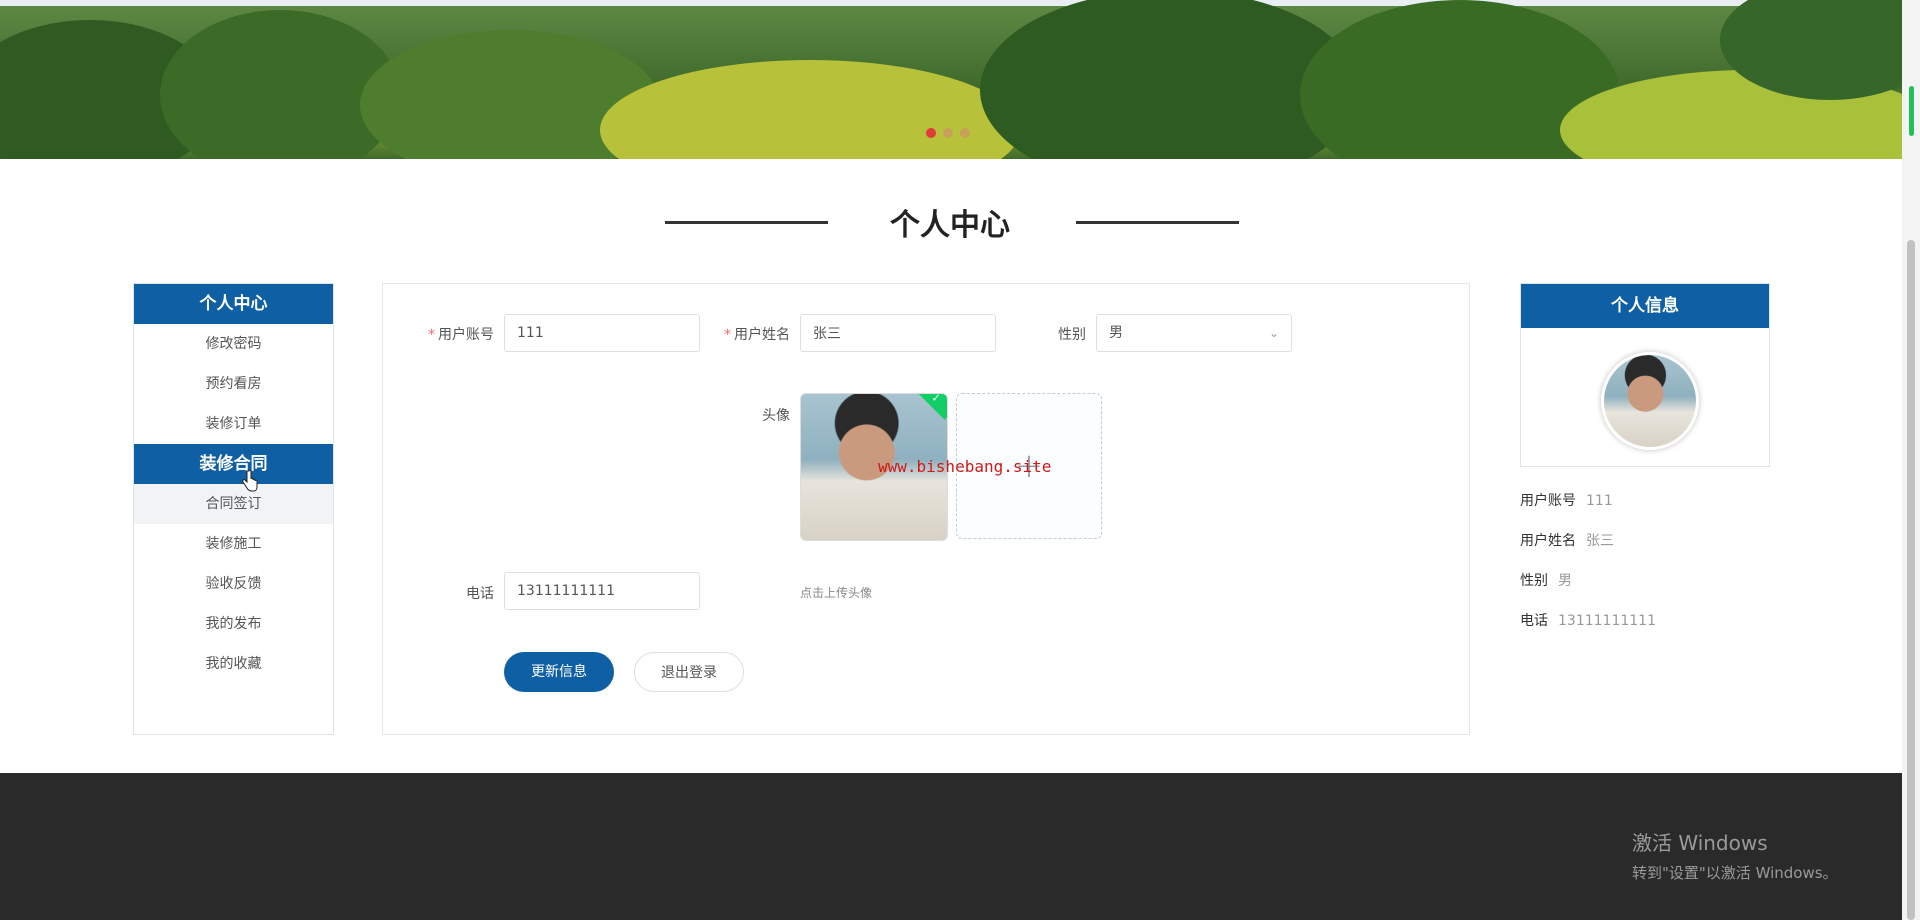 The image size is (1920, 920). What do you see at coordinates (836, 593) in the screenshot?
I see `upload-tip: 点击上传头像` at bounding box center [836, 593].